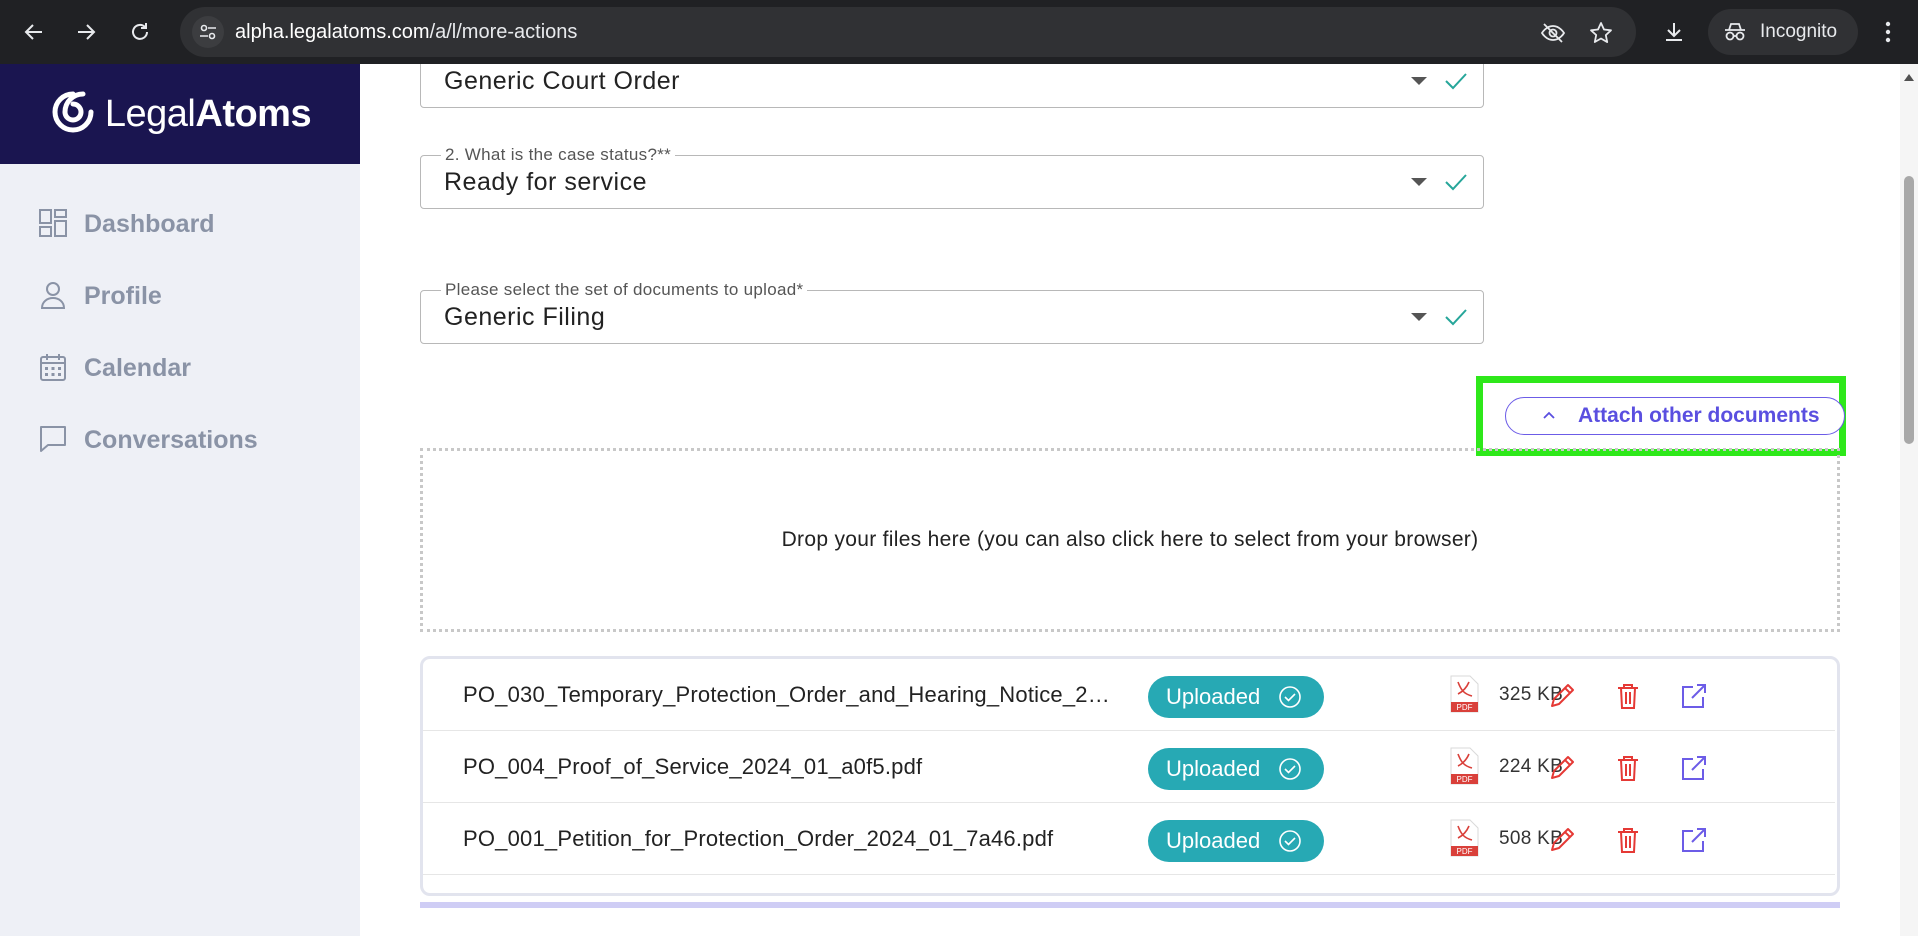 The width and height of the screenshot is (1918, 936). I want to click on sidebar-item-label: Profile, so click(123, 296).